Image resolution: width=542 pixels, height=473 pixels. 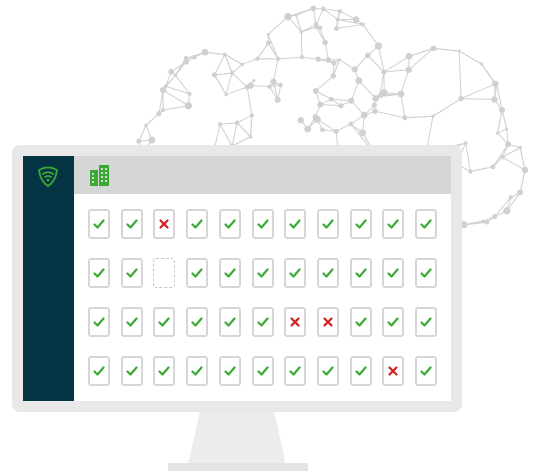 What do you see at coordinates (237, 438) in the screenshot?
I see `monitor-stand` at bounding box center [237, 438].